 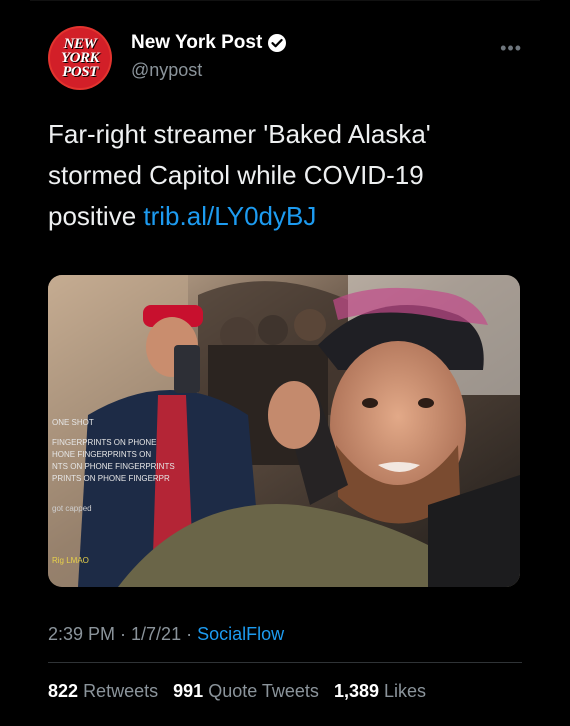 What do you see at coordinates (113, 466) in the screenshot?
I see `overlay-line-4: NTS ON PHONE FINGERPRINTS` at bounding box center [113, 466].